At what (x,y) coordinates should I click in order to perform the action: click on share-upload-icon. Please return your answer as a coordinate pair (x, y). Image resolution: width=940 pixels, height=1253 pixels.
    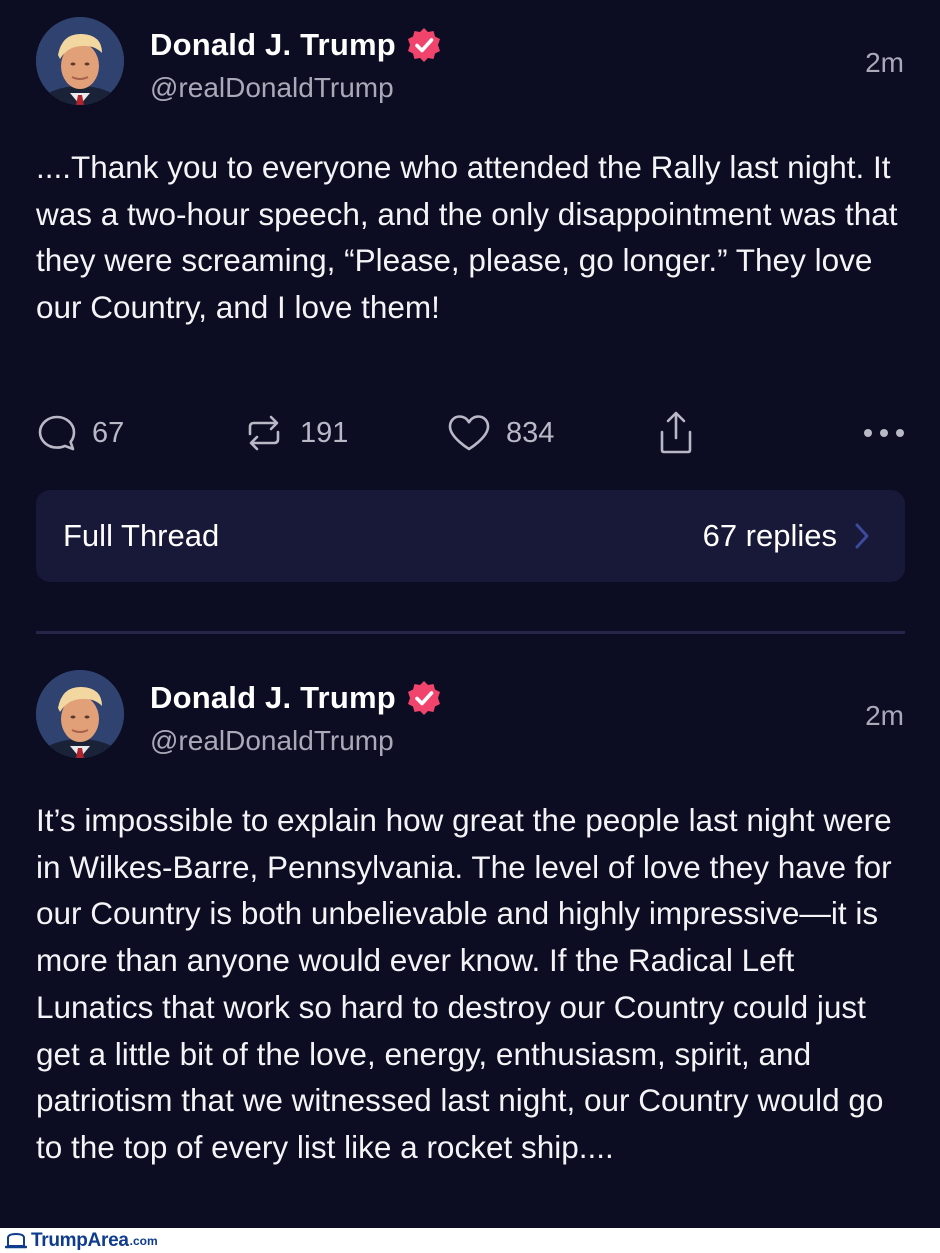
    Looking at the image, I should click on (676, 432).